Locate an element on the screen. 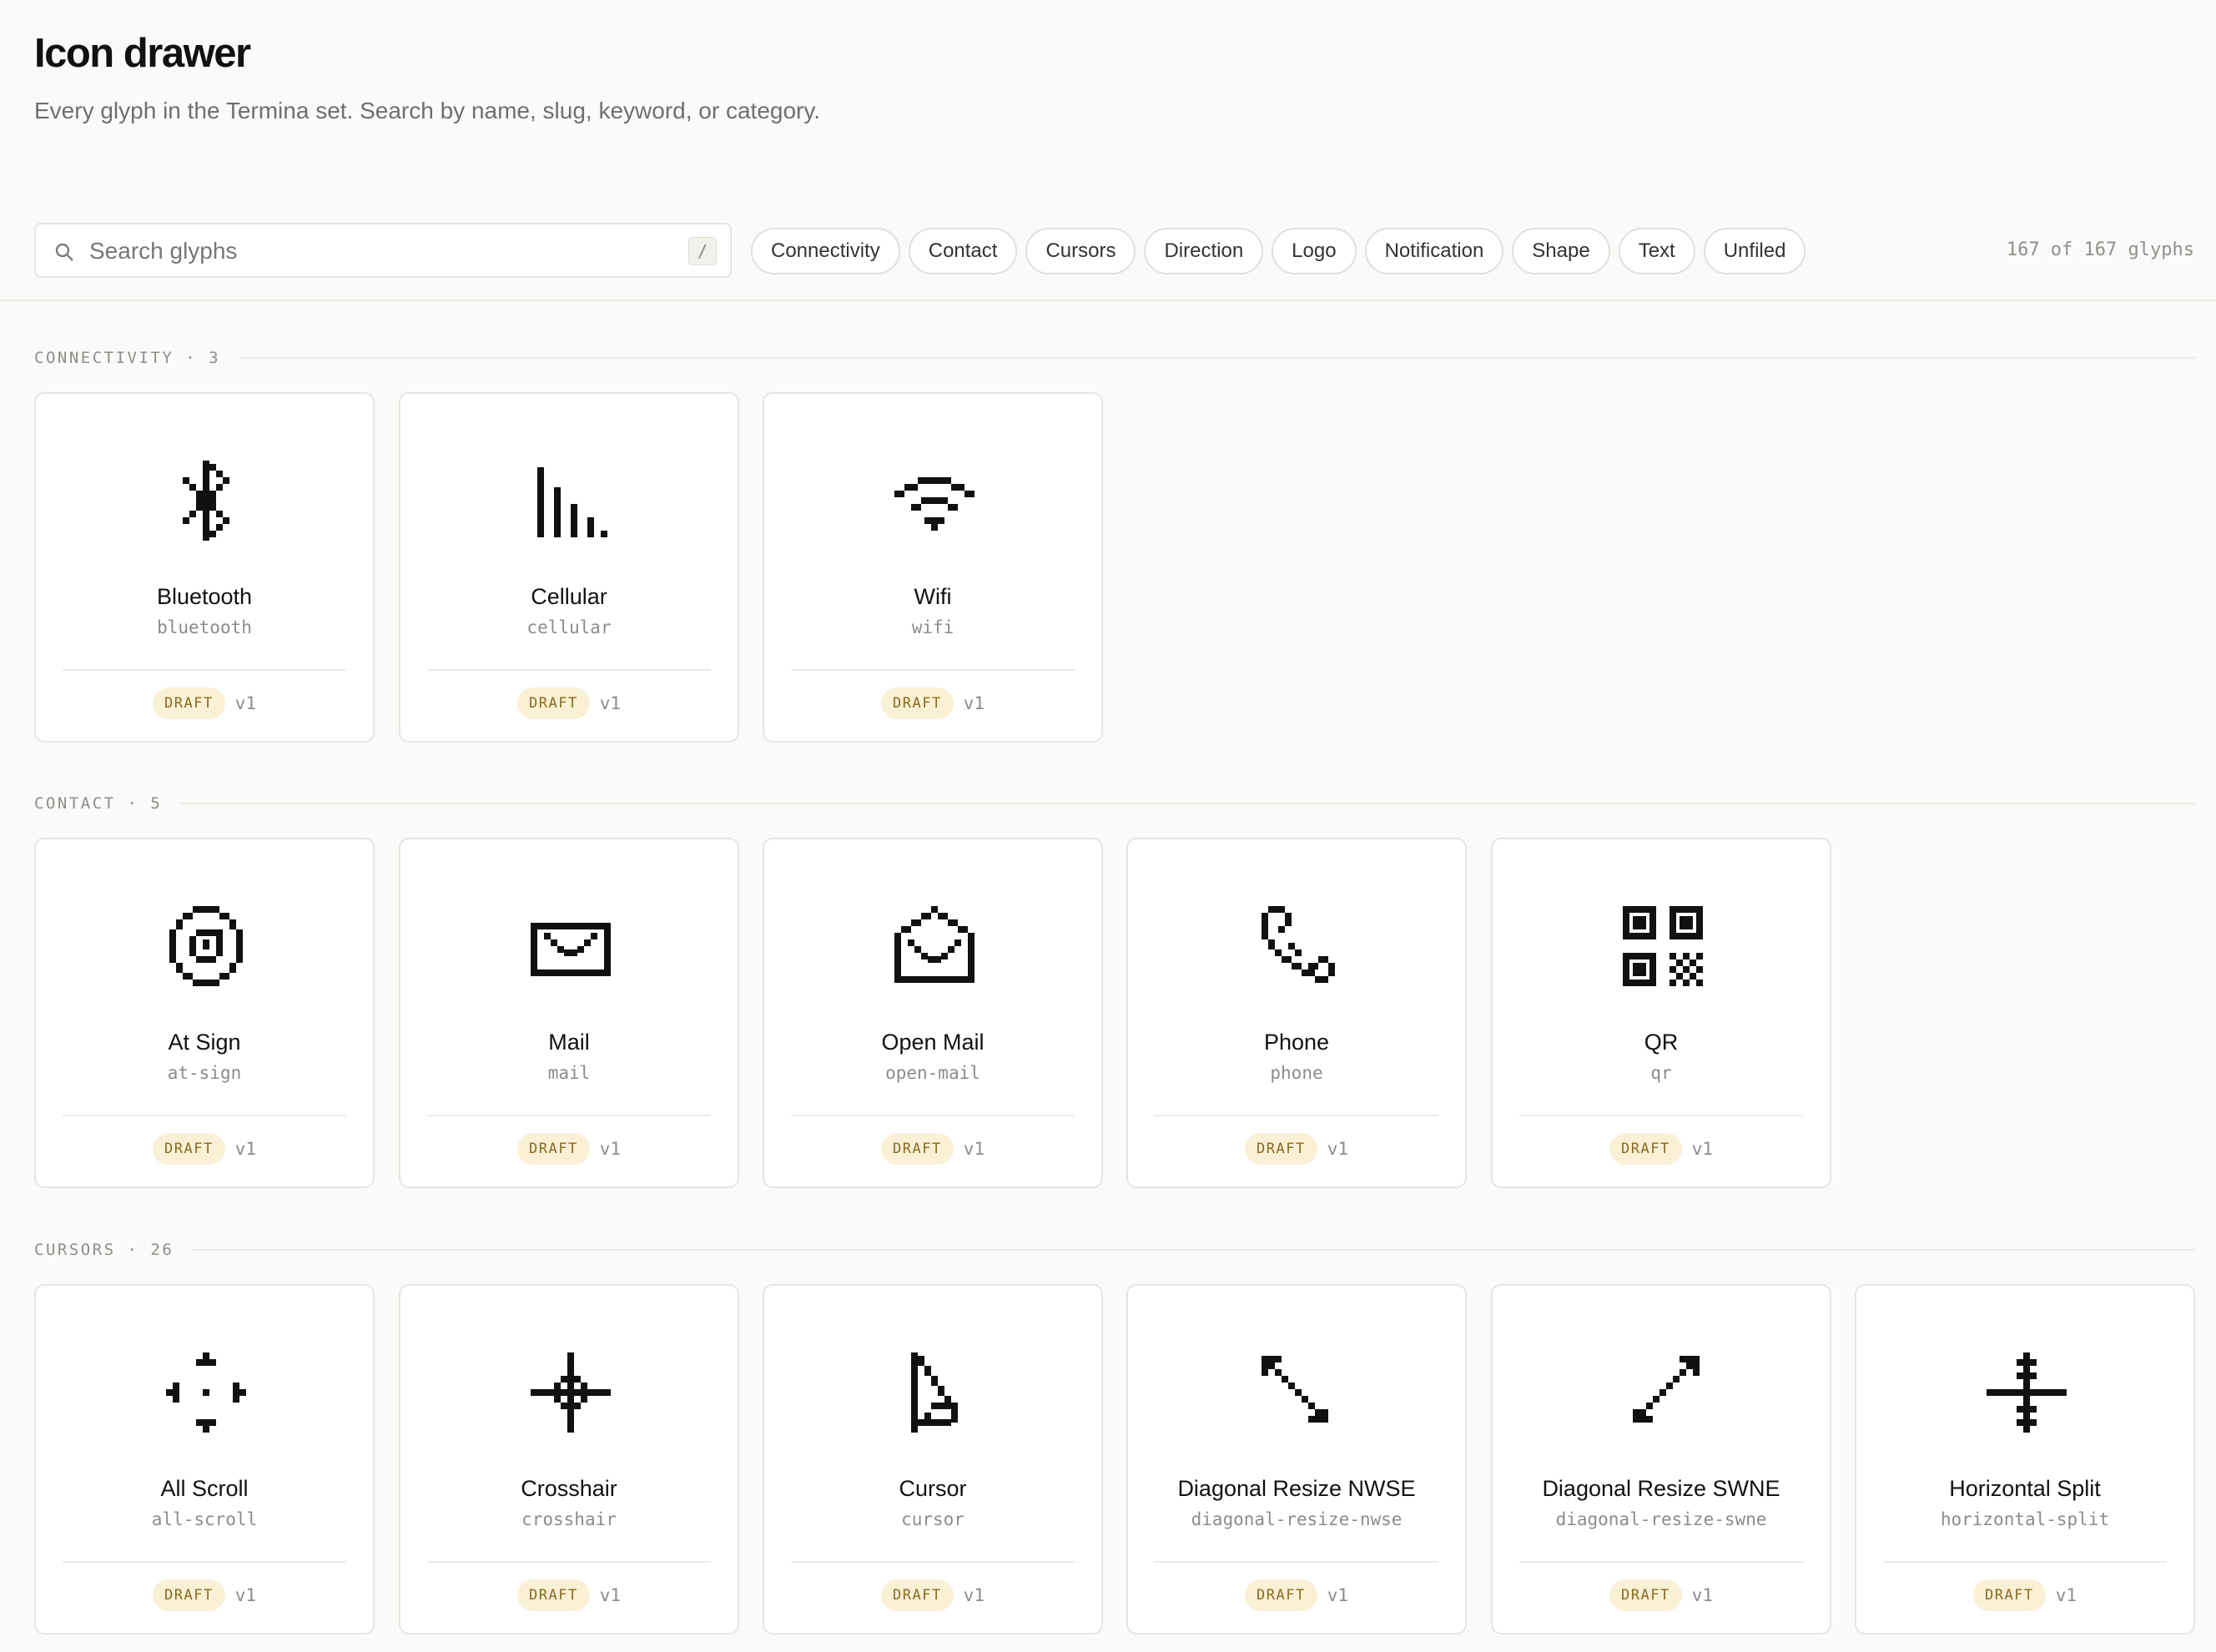  glyph-card-cursor: Cursor cursor DRAFT v1 is located at coordinates (933, 1459).